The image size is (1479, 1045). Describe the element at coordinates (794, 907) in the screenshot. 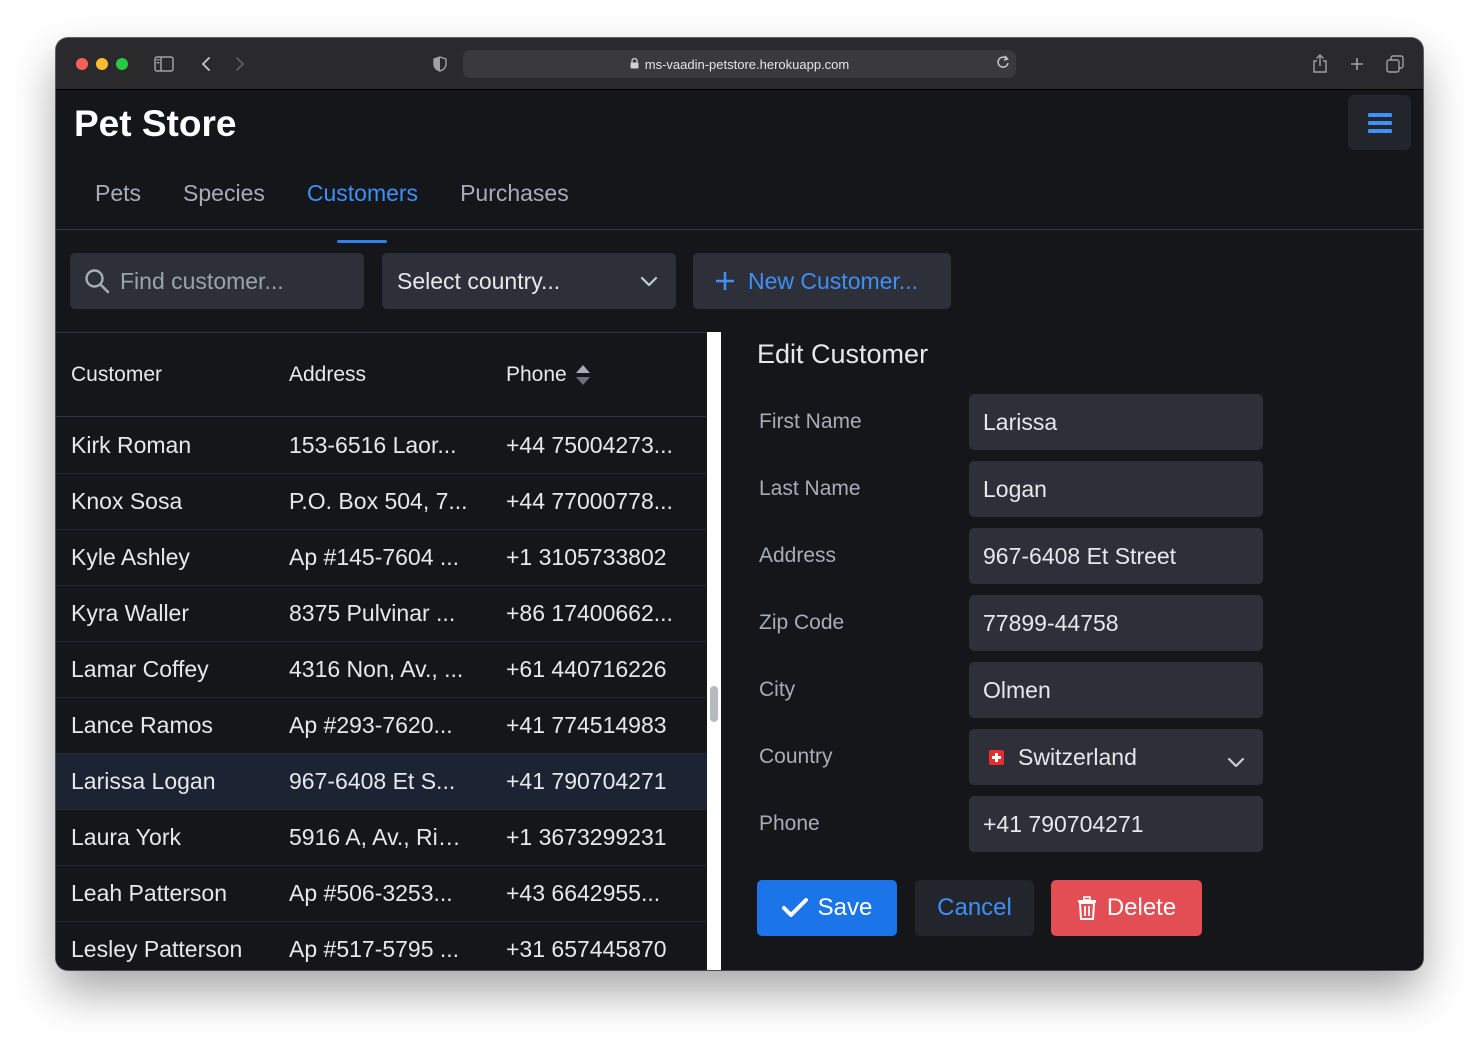

I see `checkmark-icon` at that location.